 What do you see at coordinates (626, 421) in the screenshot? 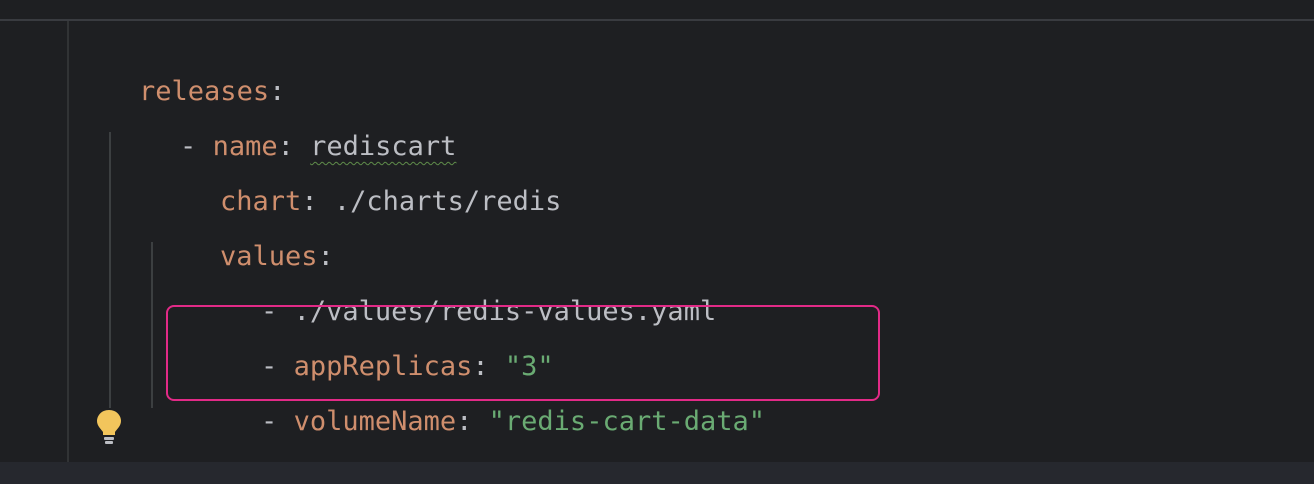
I see `yaml-string-value: "redis-cart-data"` at bounding box center [626, 421].